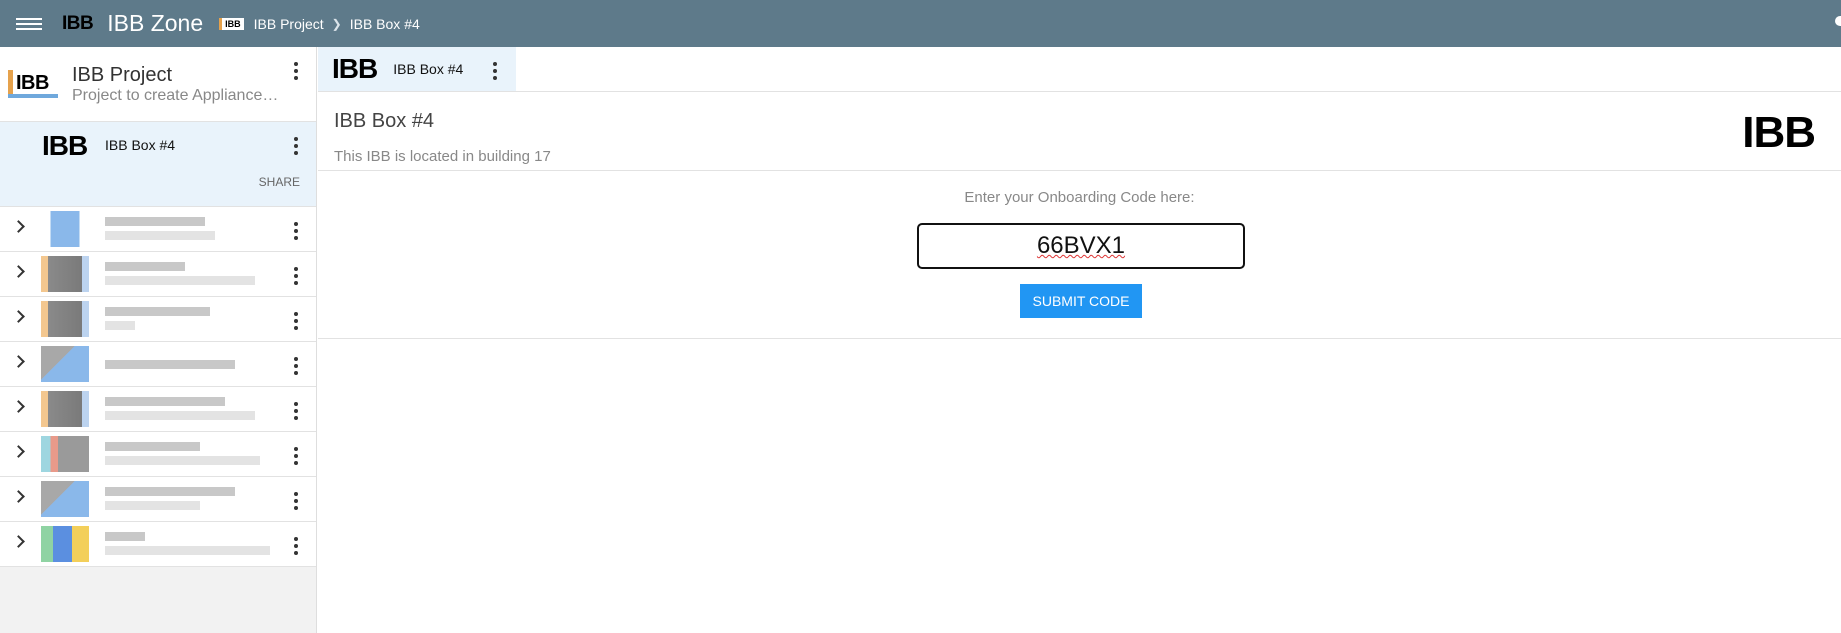 The width and height of the screenshot is (1841, 633). Describe the element at coordinates (231, 23) in the screenshot. I see `breadcrumb-project-logo: IBB` at that location.